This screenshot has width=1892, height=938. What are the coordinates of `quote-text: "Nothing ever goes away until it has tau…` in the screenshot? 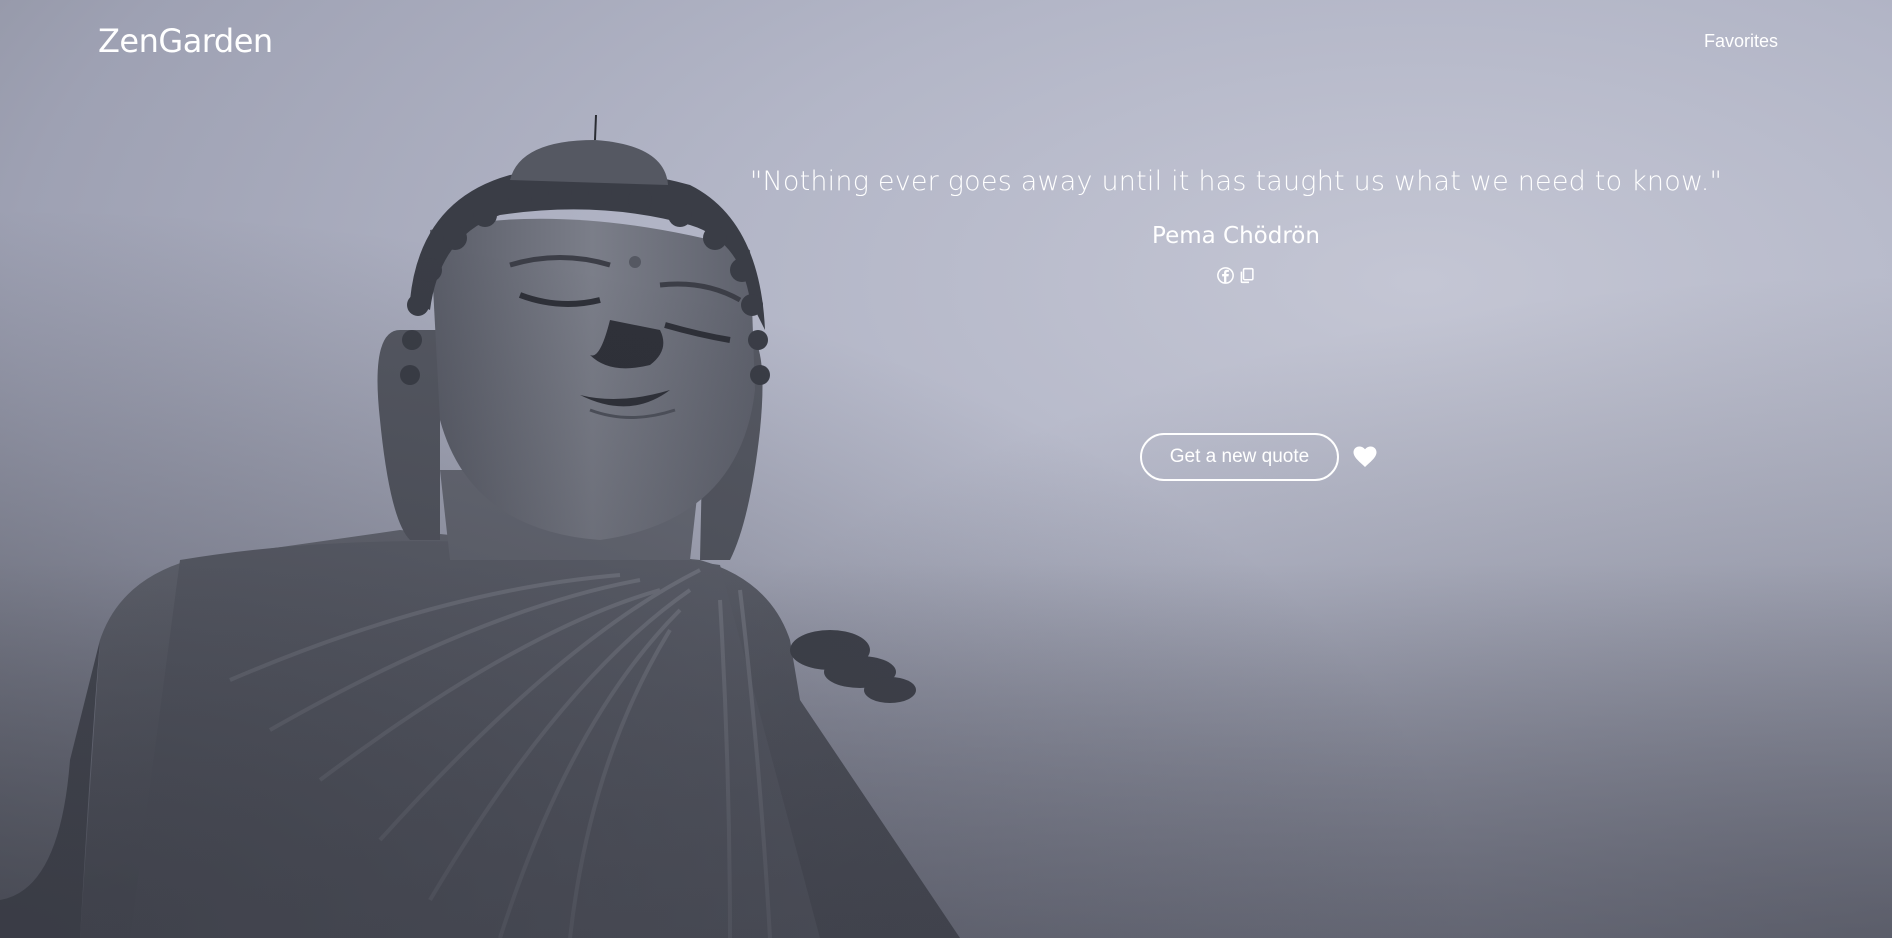 It's located at (1236, 181).